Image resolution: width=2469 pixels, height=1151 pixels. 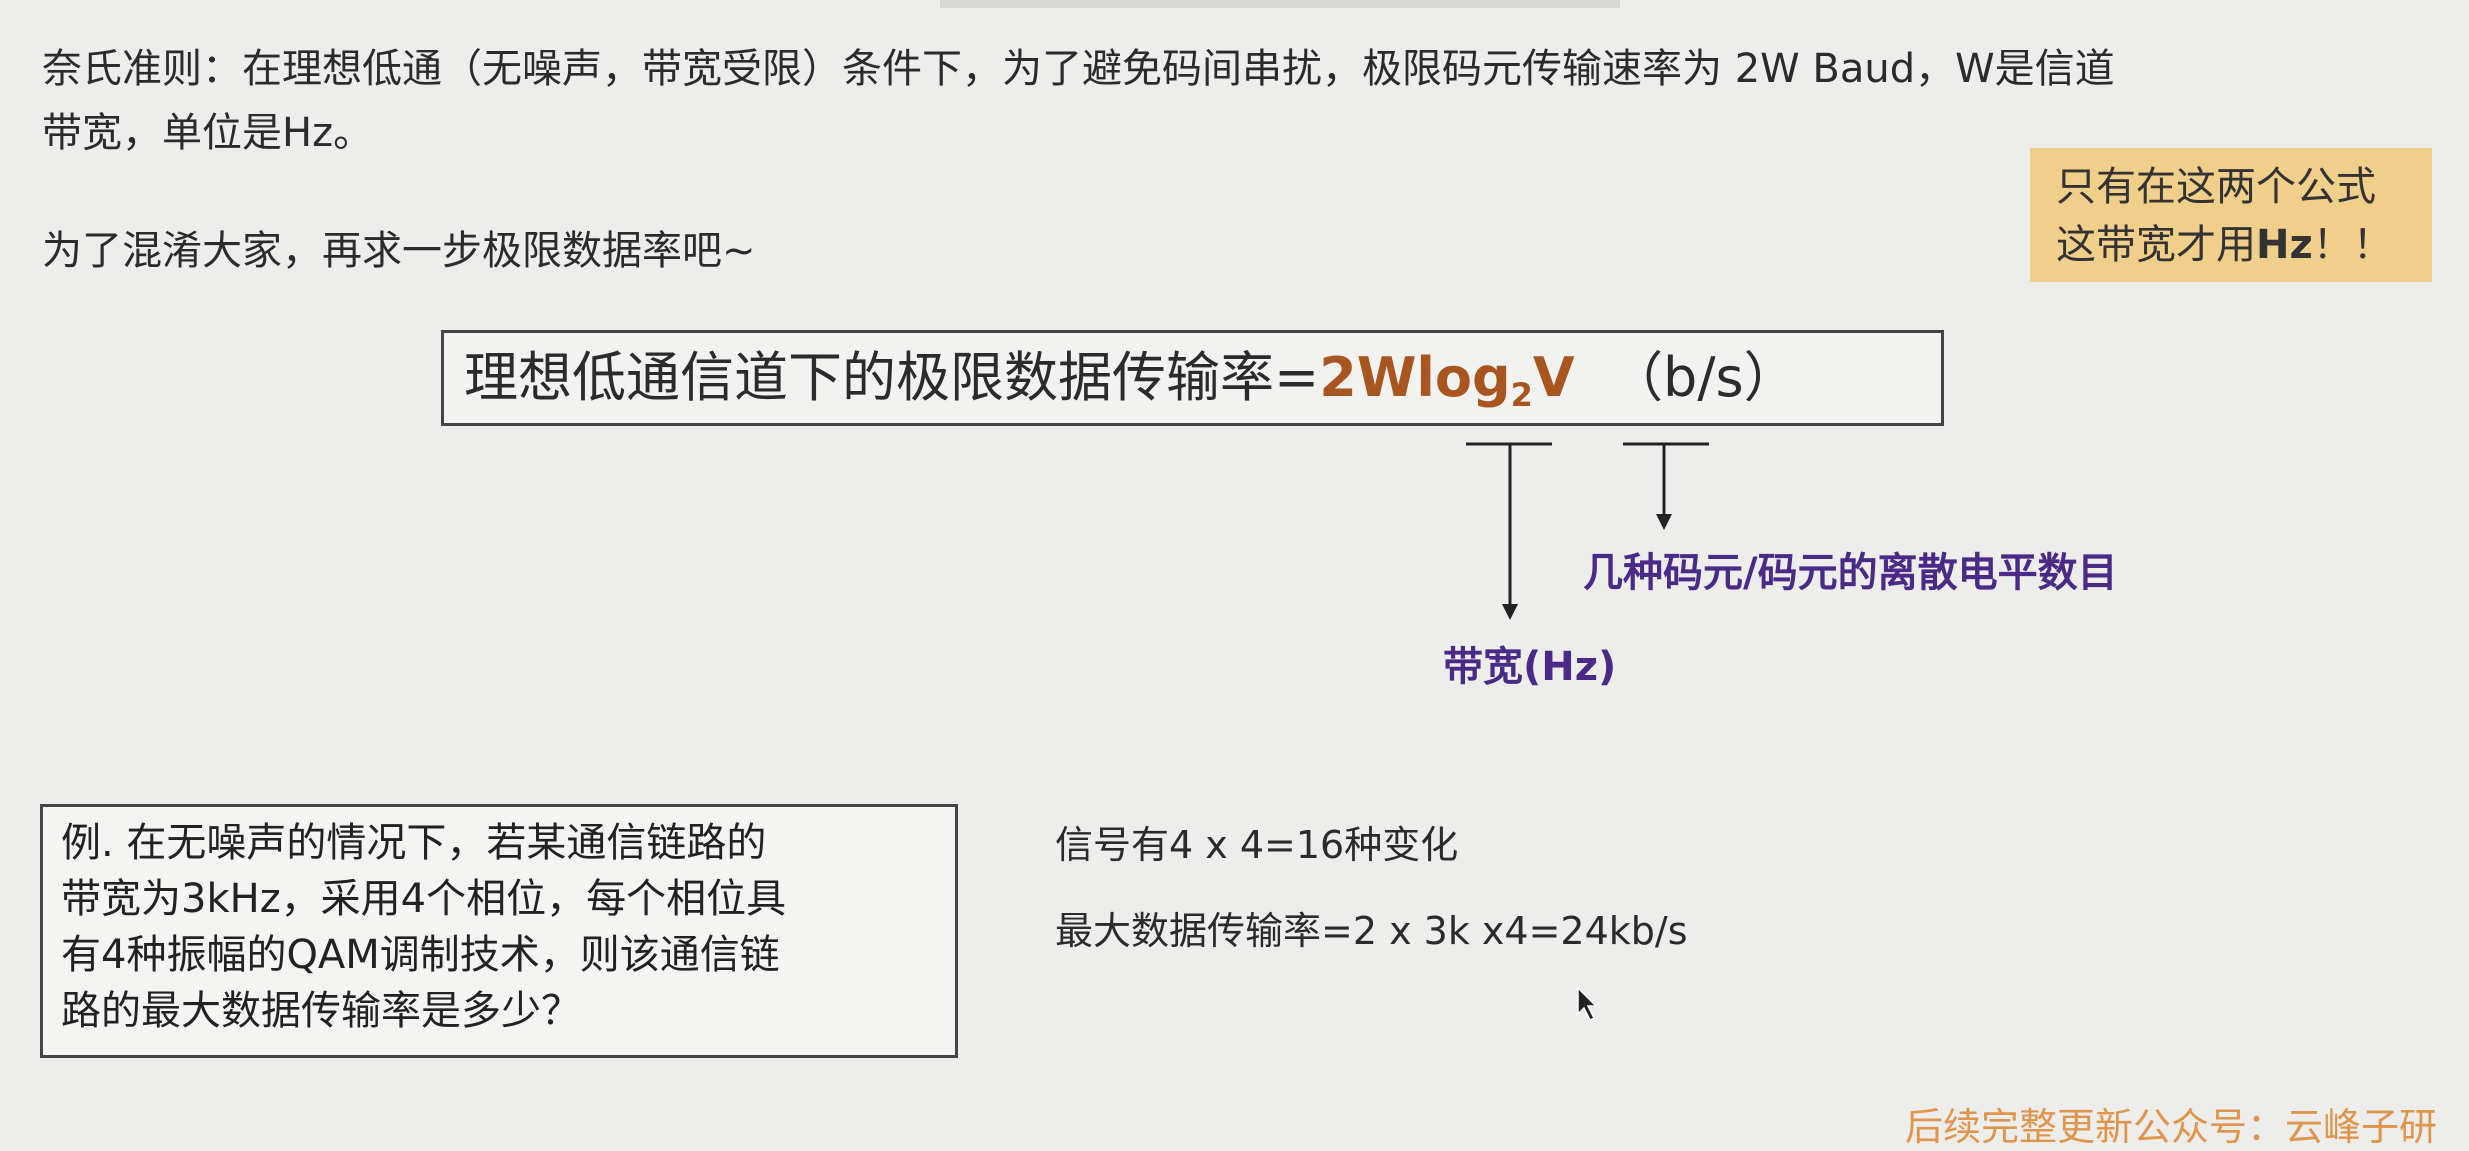 I want to click on footer-watermark: 后续完整更新公众号：云峰子研, so click(x=2171, y=1127).